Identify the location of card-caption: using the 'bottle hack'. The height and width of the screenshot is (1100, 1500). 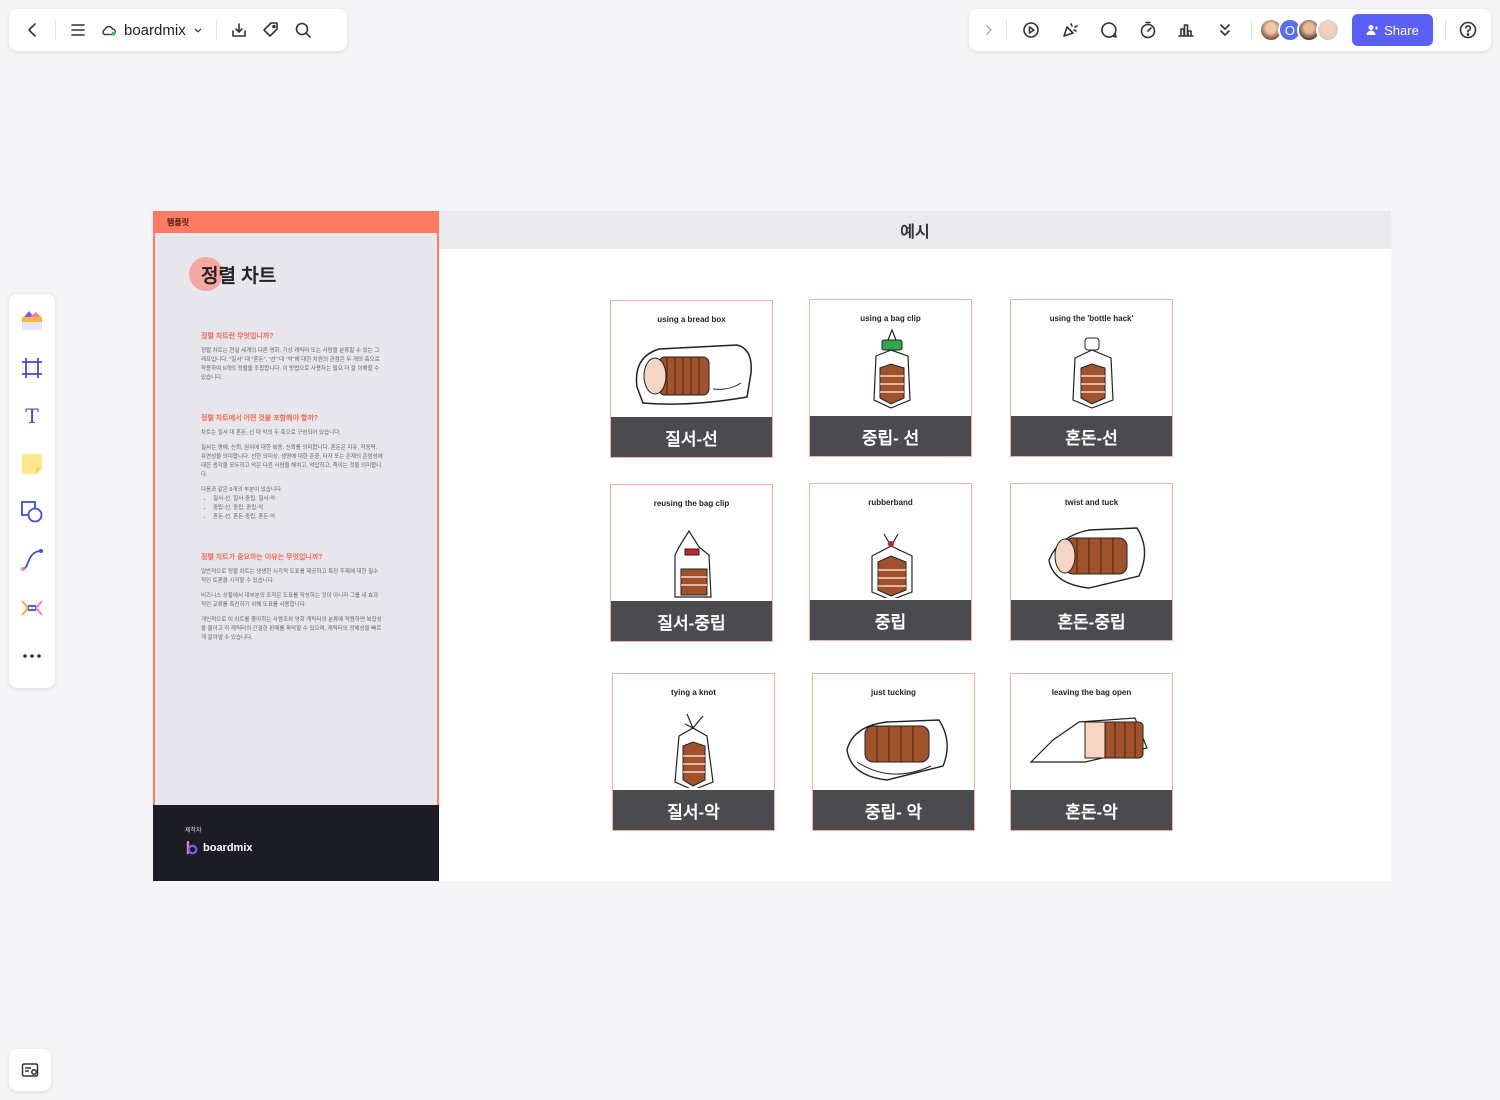
(1091, 318).